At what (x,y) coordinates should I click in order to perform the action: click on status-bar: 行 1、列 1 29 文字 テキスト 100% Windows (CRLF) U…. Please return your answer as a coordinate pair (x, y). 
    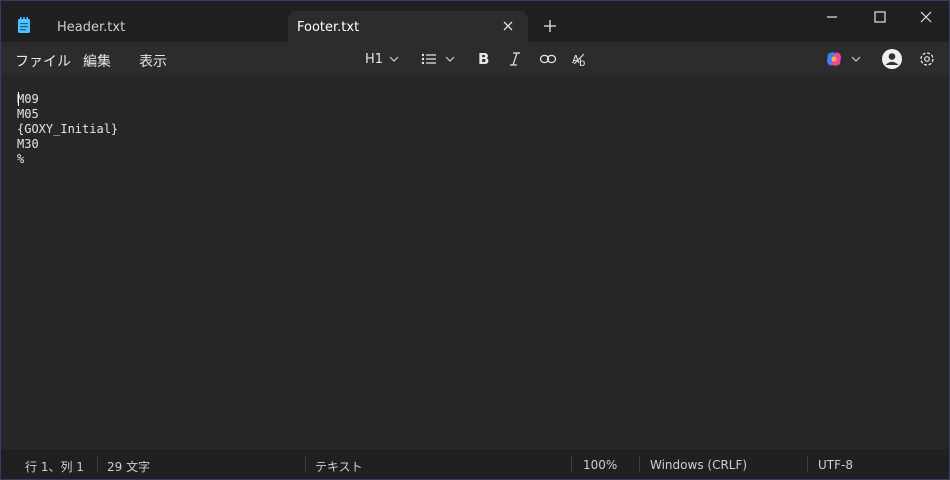
    Looking at the image, I should click on (475, 464).